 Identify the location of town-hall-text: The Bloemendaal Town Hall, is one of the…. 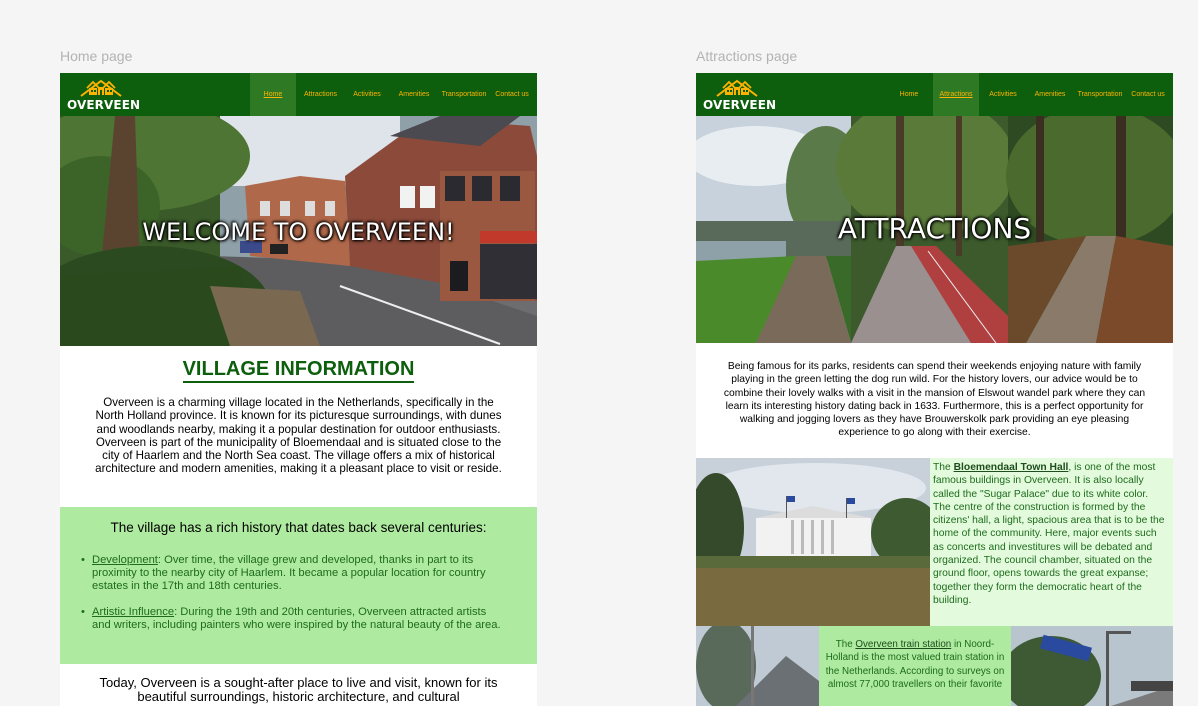
(1049, 534).